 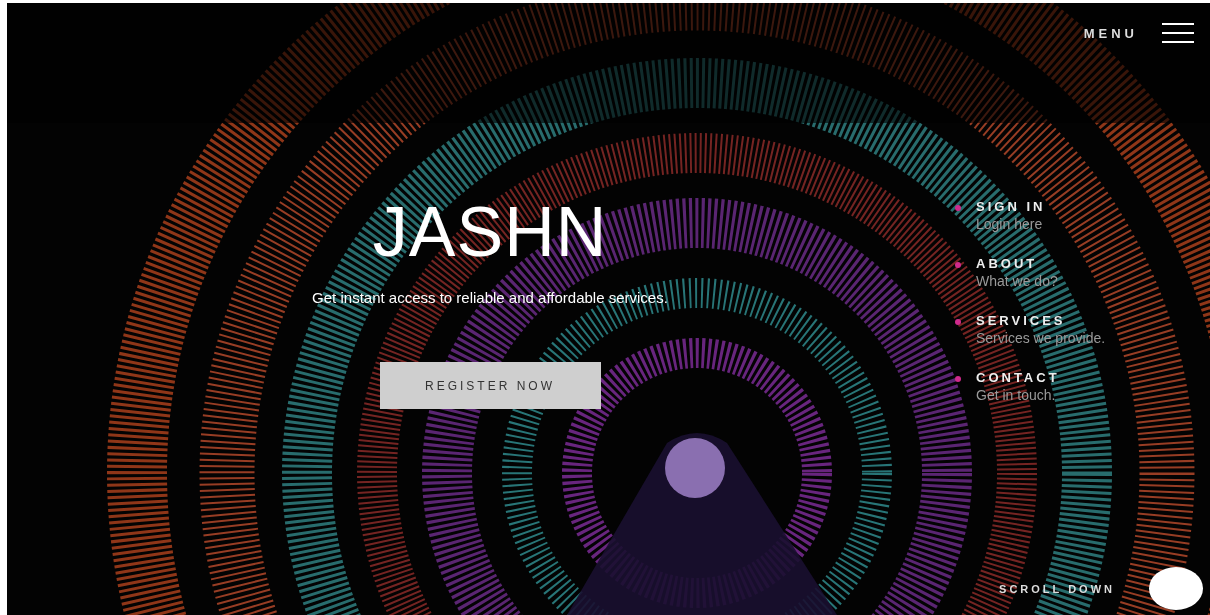 I want to click on nav-link: SERVICES, so click(x=1041, y=321).